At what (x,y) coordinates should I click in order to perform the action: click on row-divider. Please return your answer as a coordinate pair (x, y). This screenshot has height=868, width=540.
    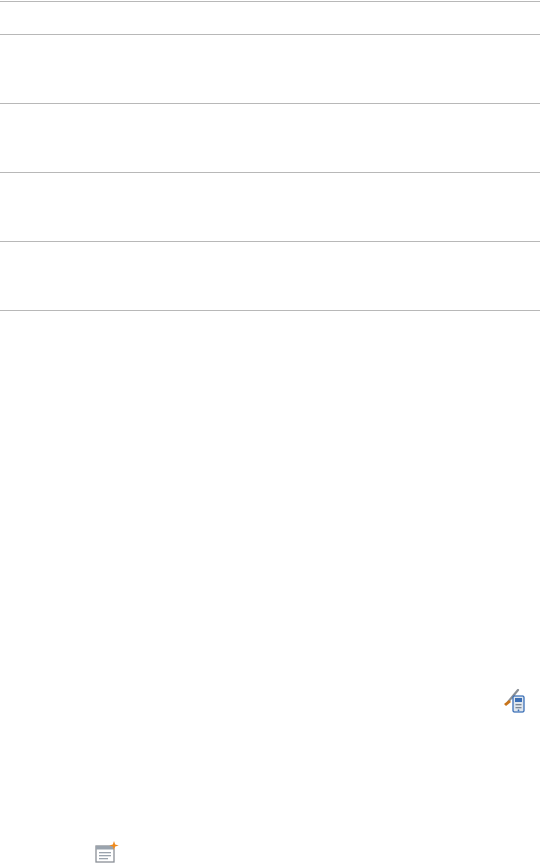
    Looking at the image, I should click on (270, 310).